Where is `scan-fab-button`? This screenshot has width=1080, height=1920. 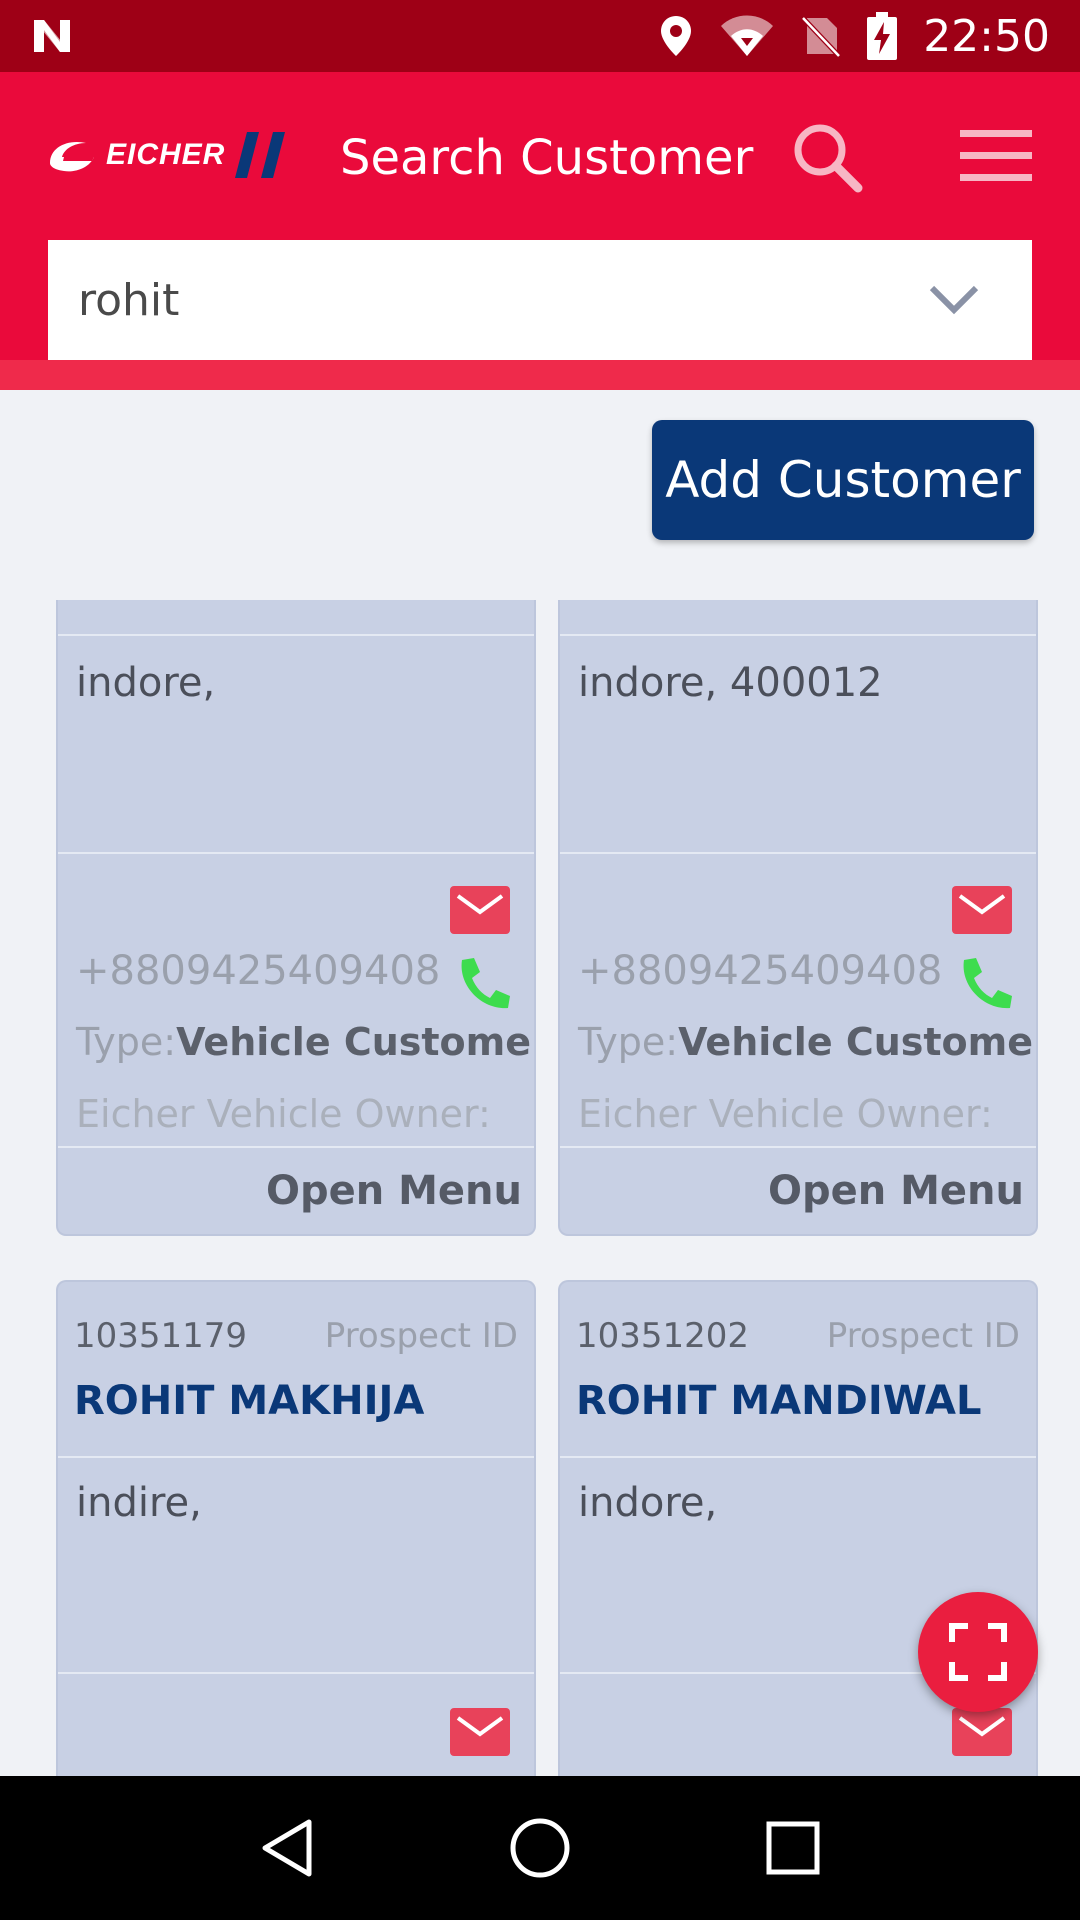 scan-fab-button is located at coordinates (978, 1652).